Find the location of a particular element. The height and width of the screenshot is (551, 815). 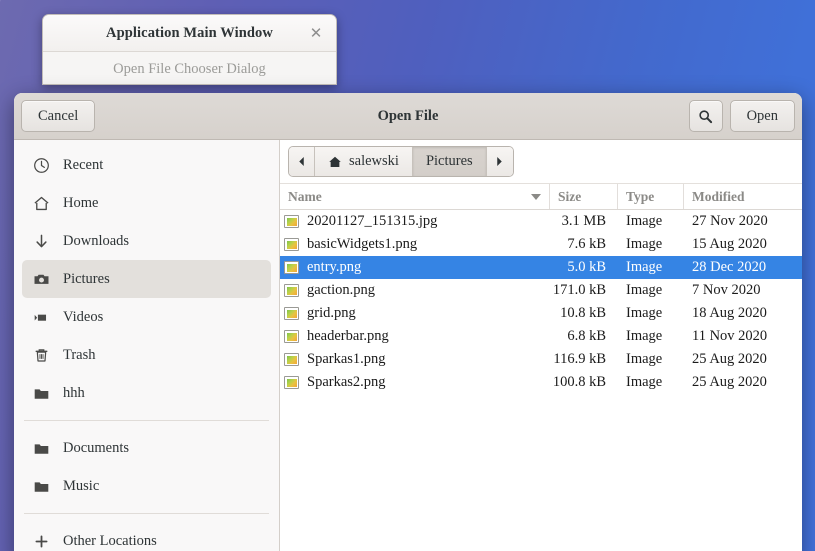

cancel-button: Cancel is located at coordinates (58, 116).